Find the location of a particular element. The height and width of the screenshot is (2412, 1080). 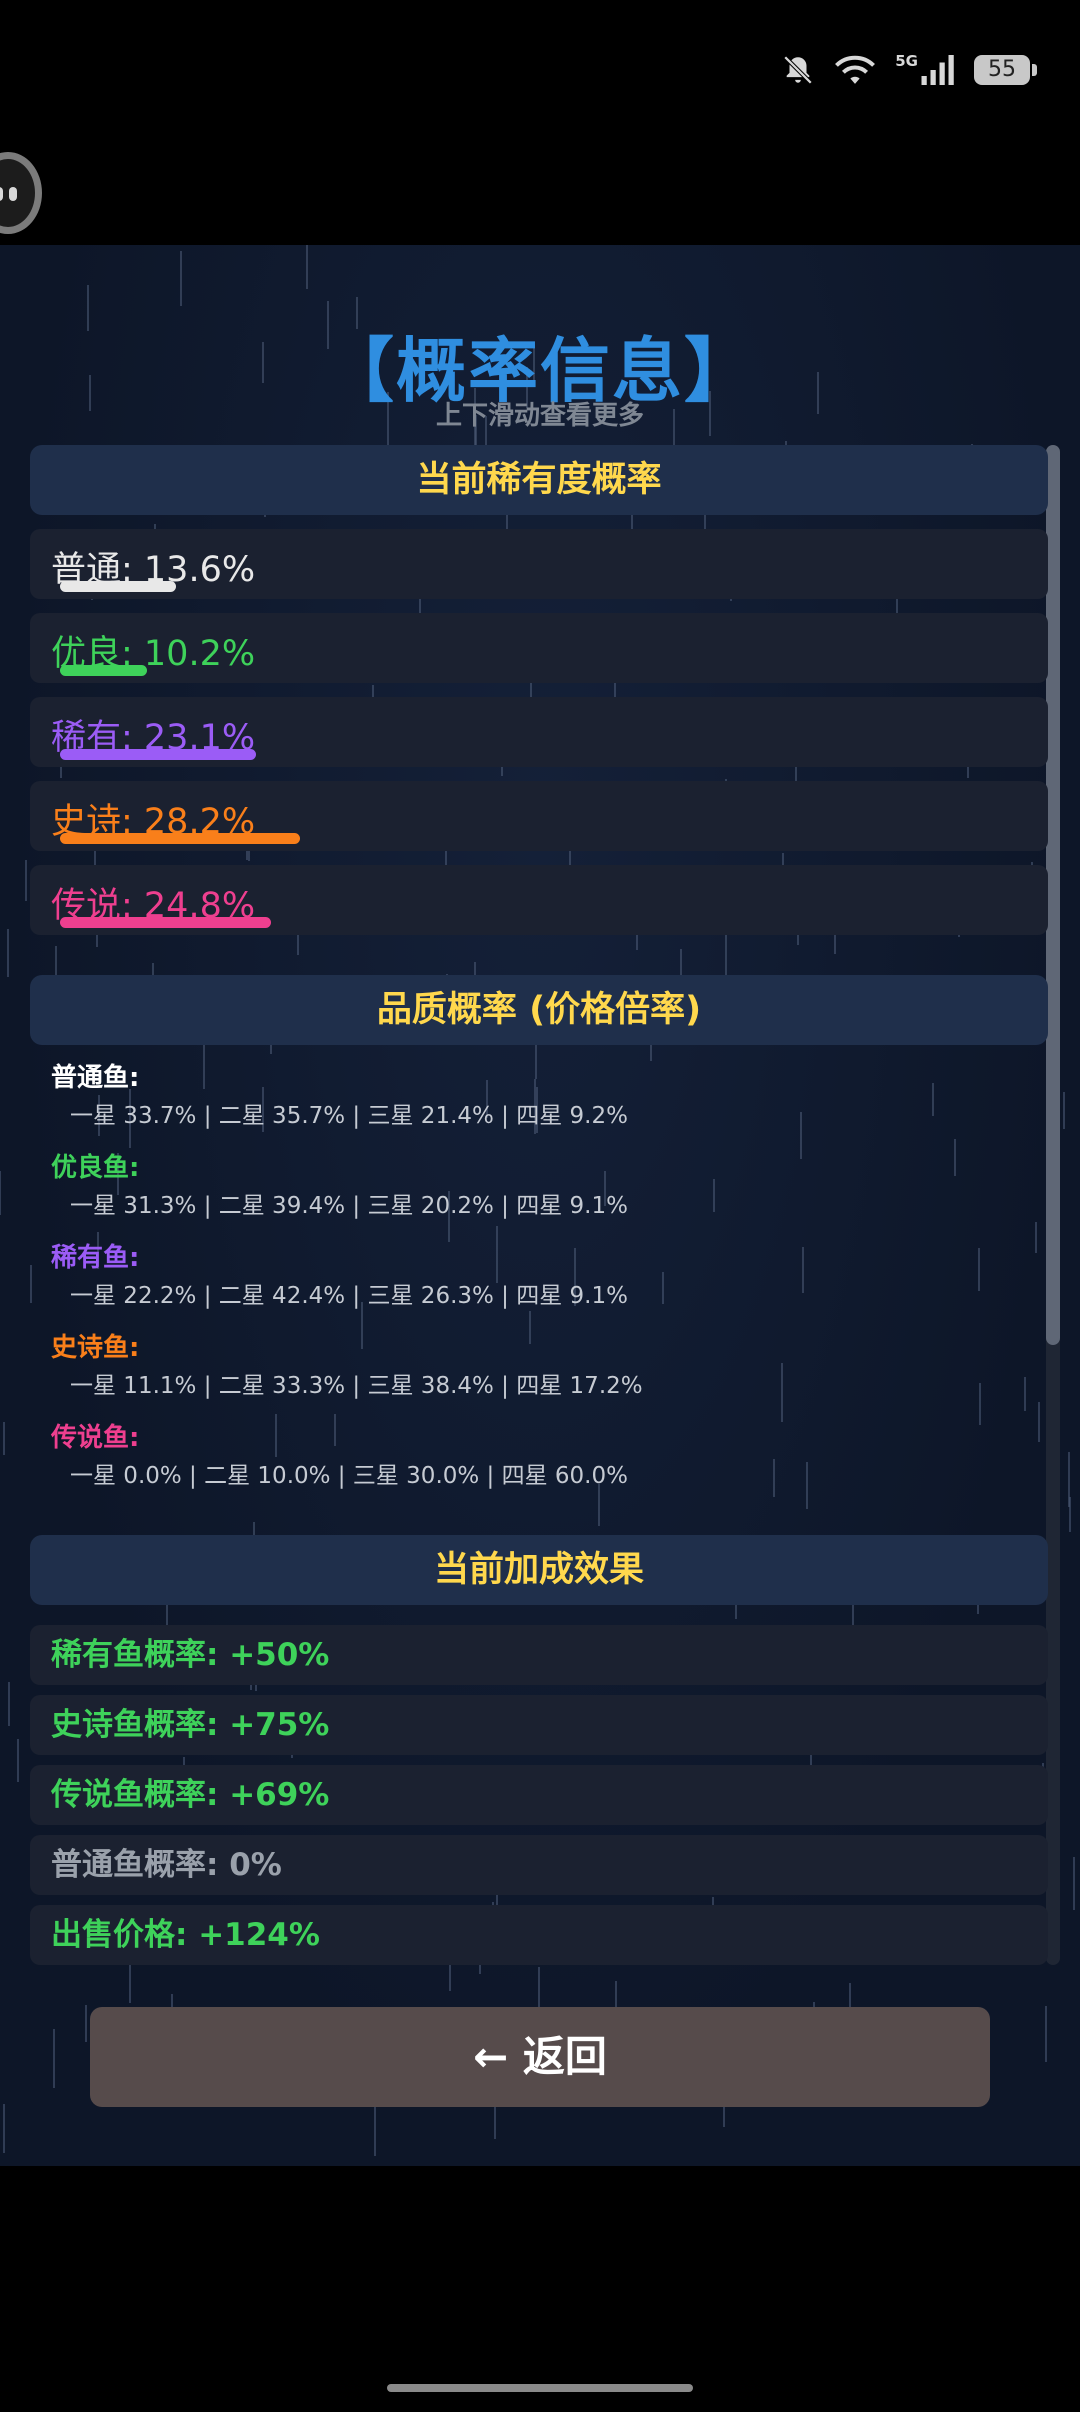

bonus-row: 传说鱼概率: +69% is located at coordinates (539, 1795).